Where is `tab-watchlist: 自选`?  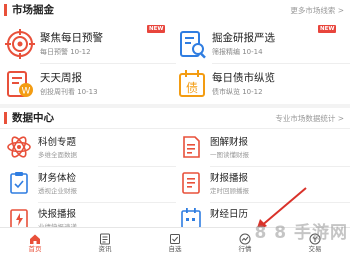
tab-watchlist: 自选 is located at coordinates (175, 241).